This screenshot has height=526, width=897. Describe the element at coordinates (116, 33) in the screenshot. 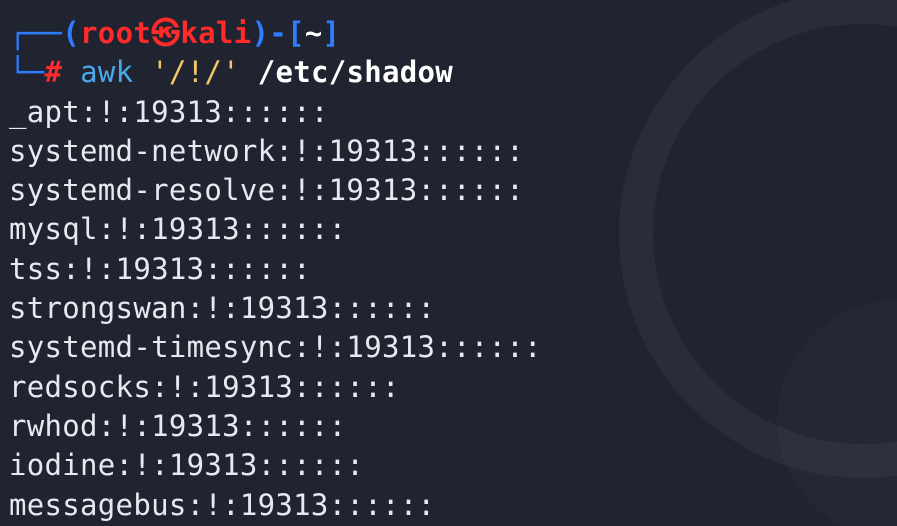

I see `prompt-user: root` at that location.